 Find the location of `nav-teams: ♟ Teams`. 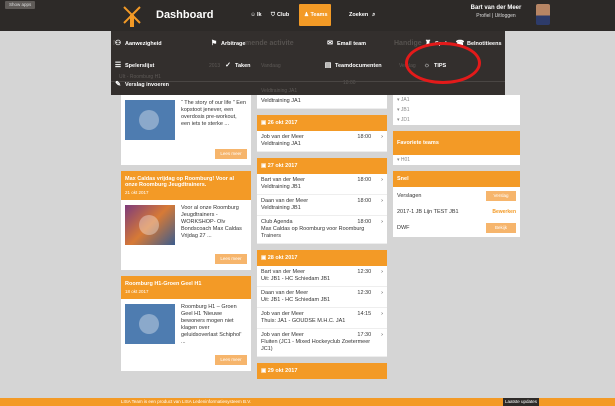

nav-teams: ♟ Teams is located at coordinates (315, 15).